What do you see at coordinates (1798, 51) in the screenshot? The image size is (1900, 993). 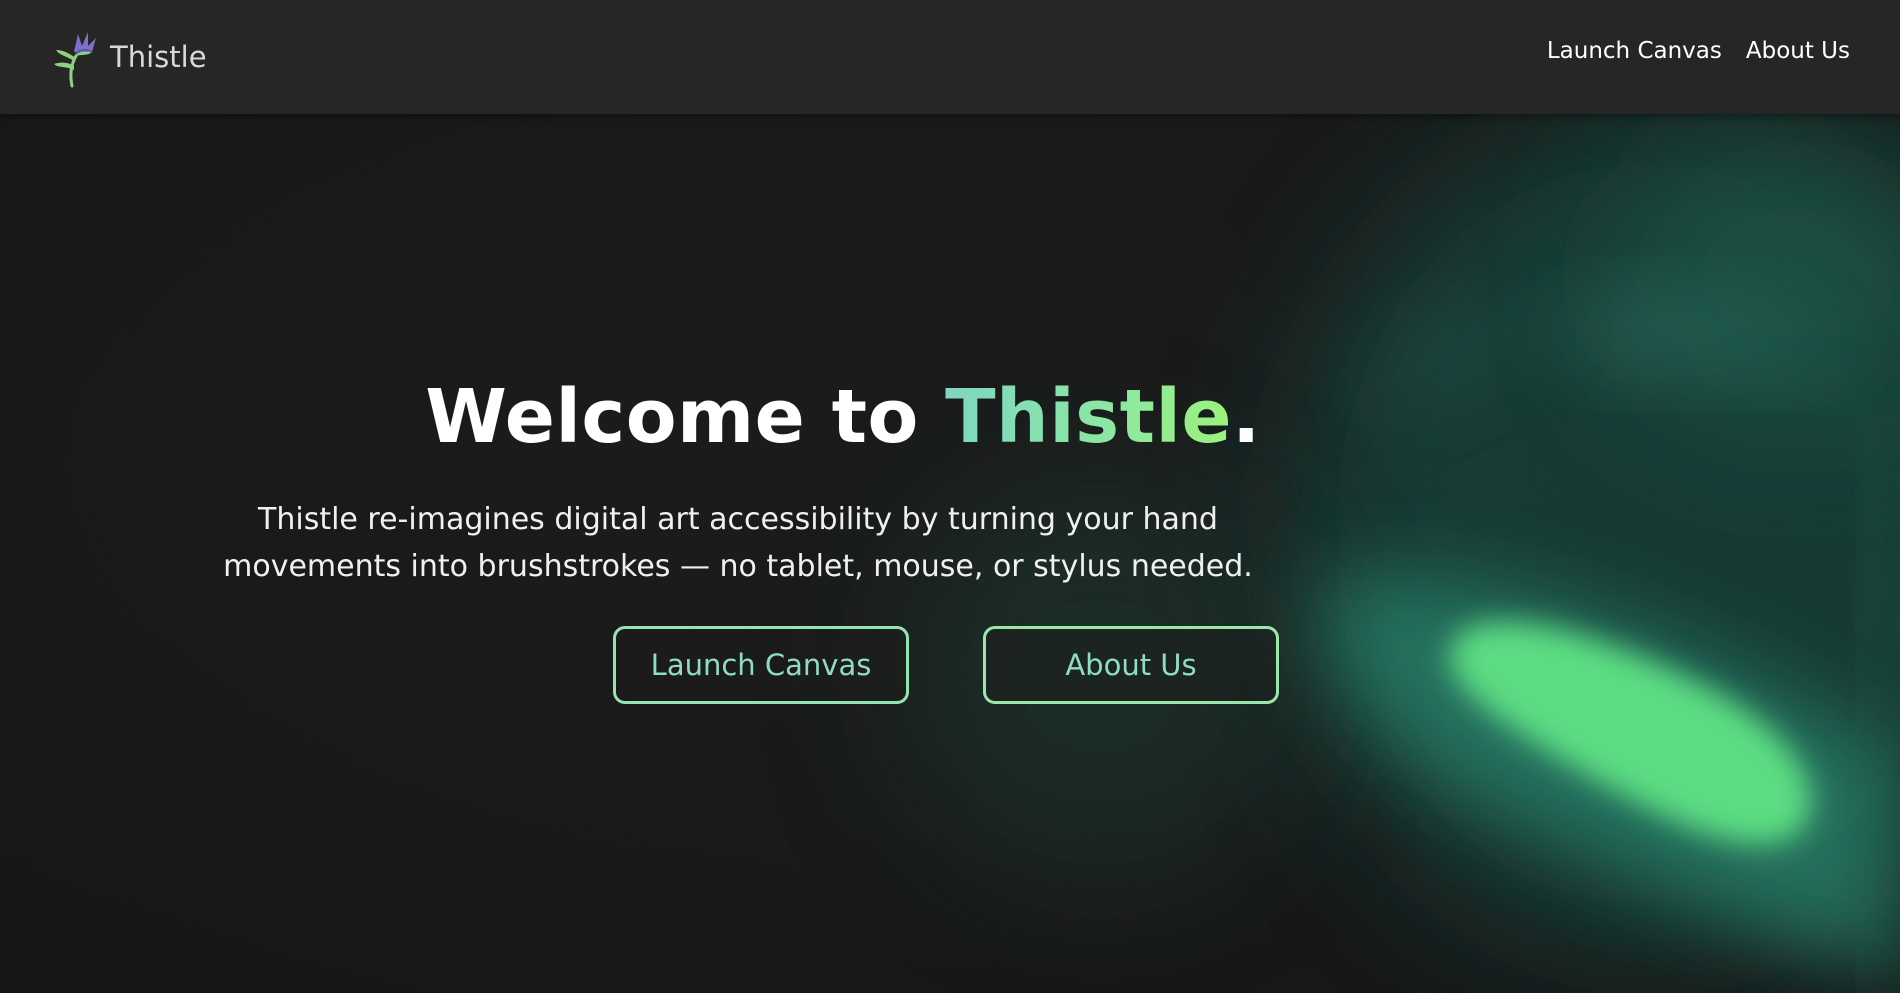 I see `nav-about-us-link: About Us` at bounding box center [1798, 51].